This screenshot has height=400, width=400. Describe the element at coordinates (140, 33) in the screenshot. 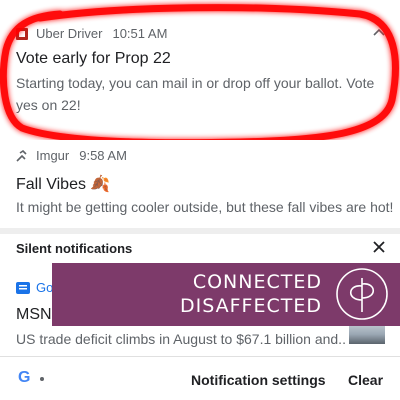

I see `notification-time: 10:51 AM` at that location.